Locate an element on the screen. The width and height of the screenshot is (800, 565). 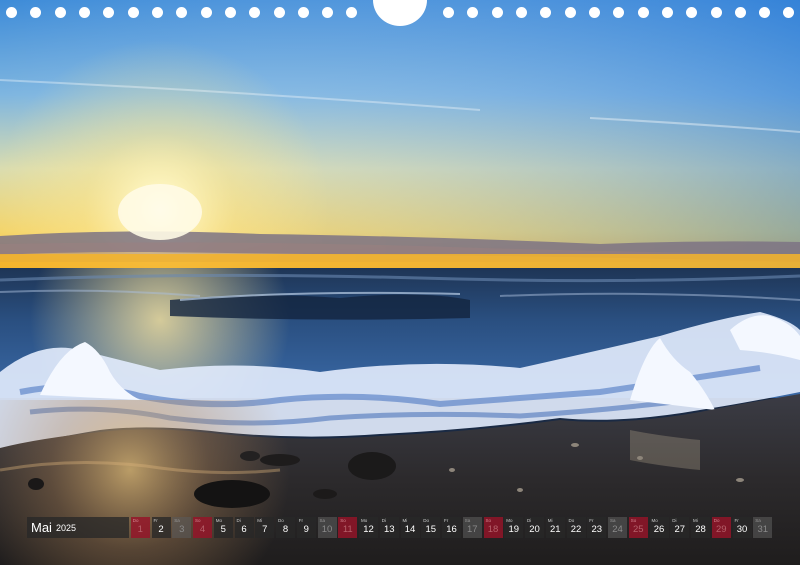
day-number: 16 is located at coordinates (451, 529).